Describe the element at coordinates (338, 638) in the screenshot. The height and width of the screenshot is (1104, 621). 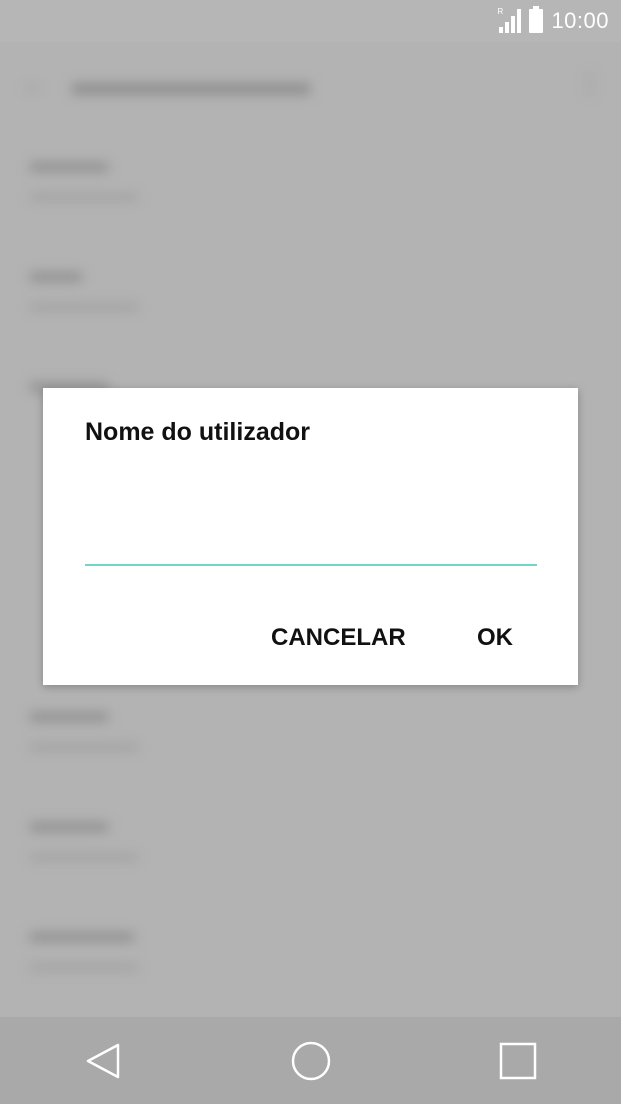
I see `cancel-button: CANCELAR` at that location.